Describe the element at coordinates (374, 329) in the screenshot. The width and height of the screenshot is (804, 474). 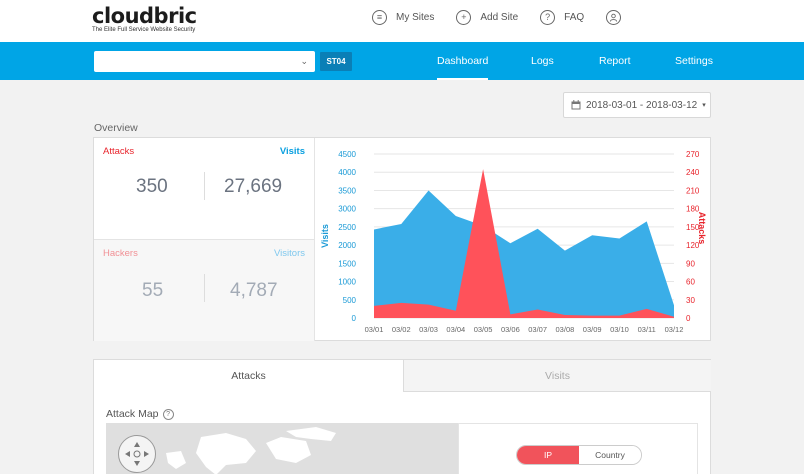
I see `x-tick-label: 03/01` at that location.